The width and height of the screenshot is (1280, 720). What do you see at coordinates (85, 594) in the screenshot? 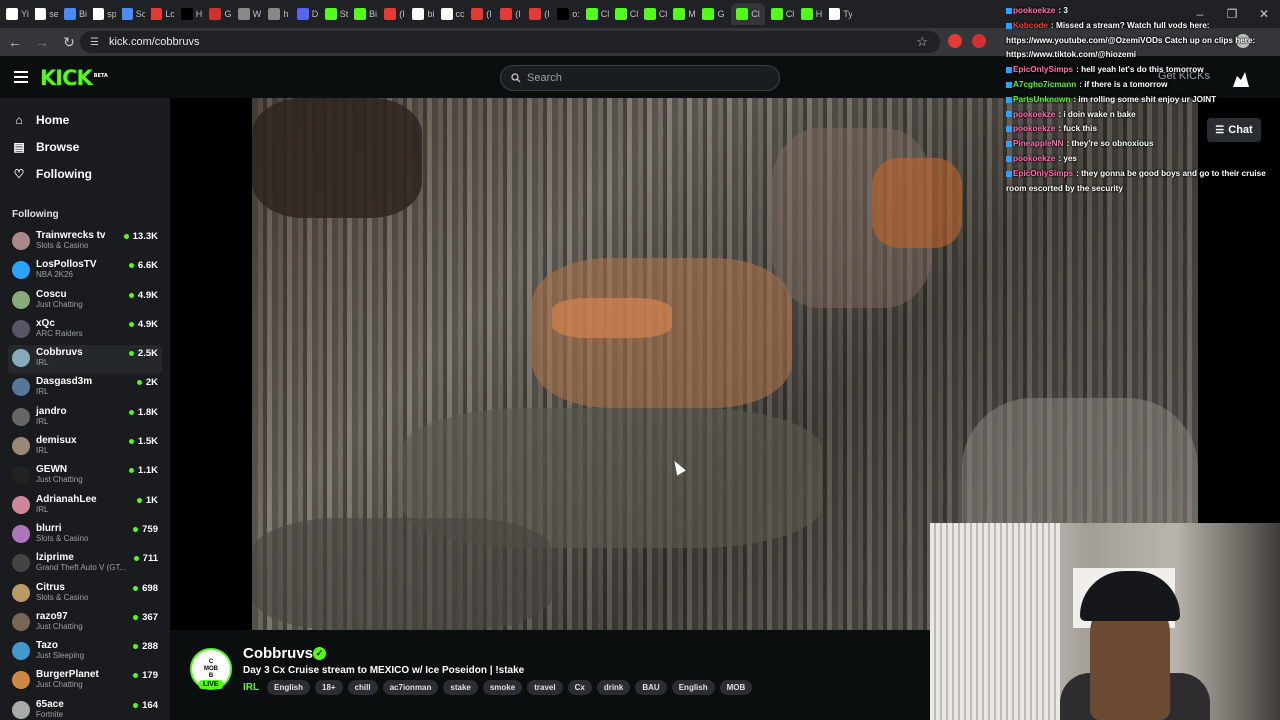
I see `following-channel: Citrus Slots & Casino 698` at bounding box center [85, 594].